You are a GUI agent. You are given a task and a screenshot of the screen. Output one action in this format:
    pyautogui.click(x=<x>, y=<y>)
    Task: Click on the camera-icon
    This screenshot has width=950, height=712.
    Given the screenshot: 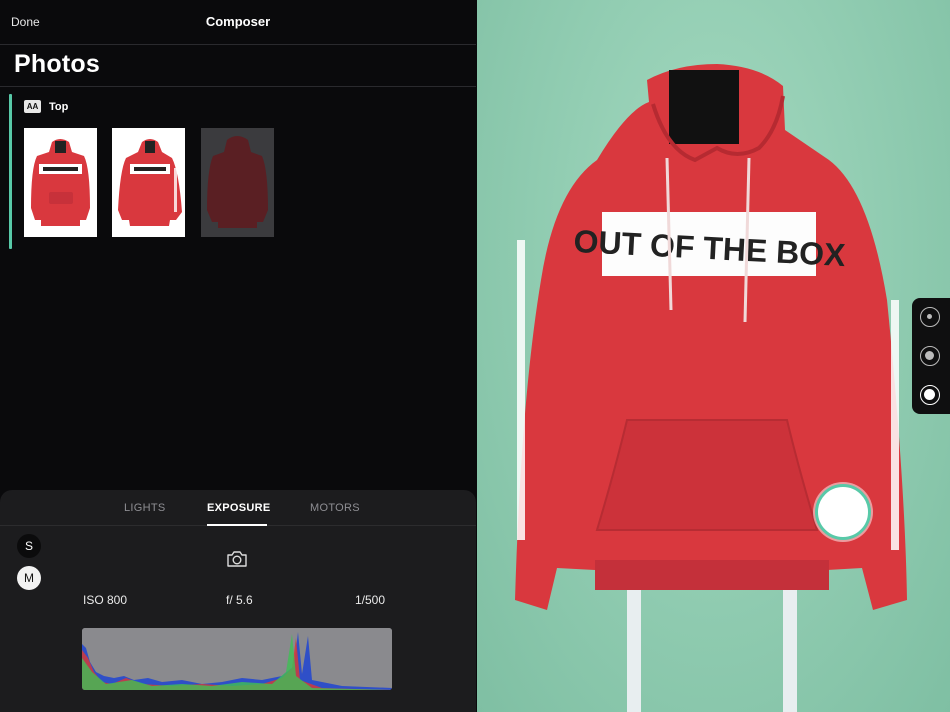 What is the action you would take?
    pyautogui.click(x=237, y=559)
    